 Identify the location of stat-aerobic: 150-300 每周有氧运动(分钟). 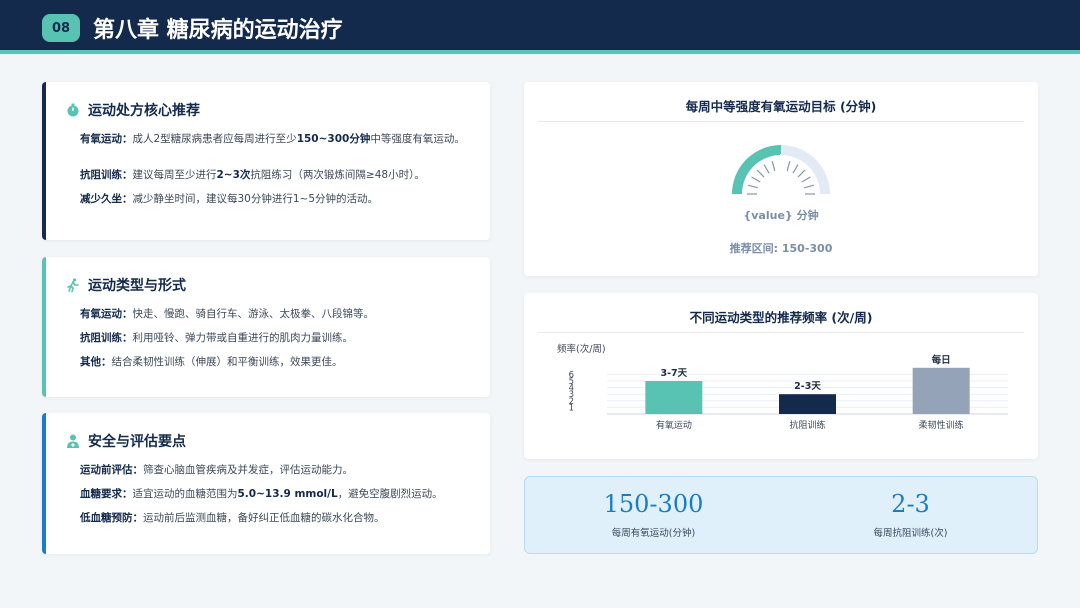
(653, 514).